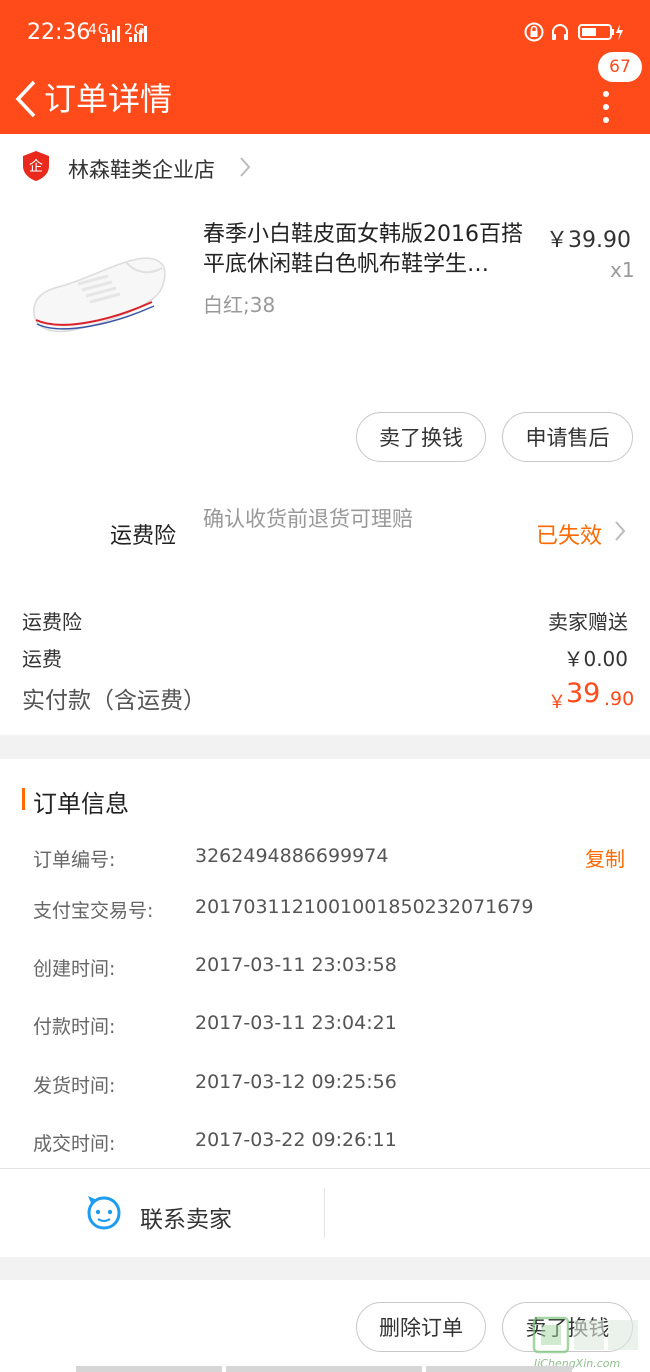 Image resolution: width=650 pixels, height=1372 pixels. I want to click on insurance-title: 运费险, so click(143, 536).